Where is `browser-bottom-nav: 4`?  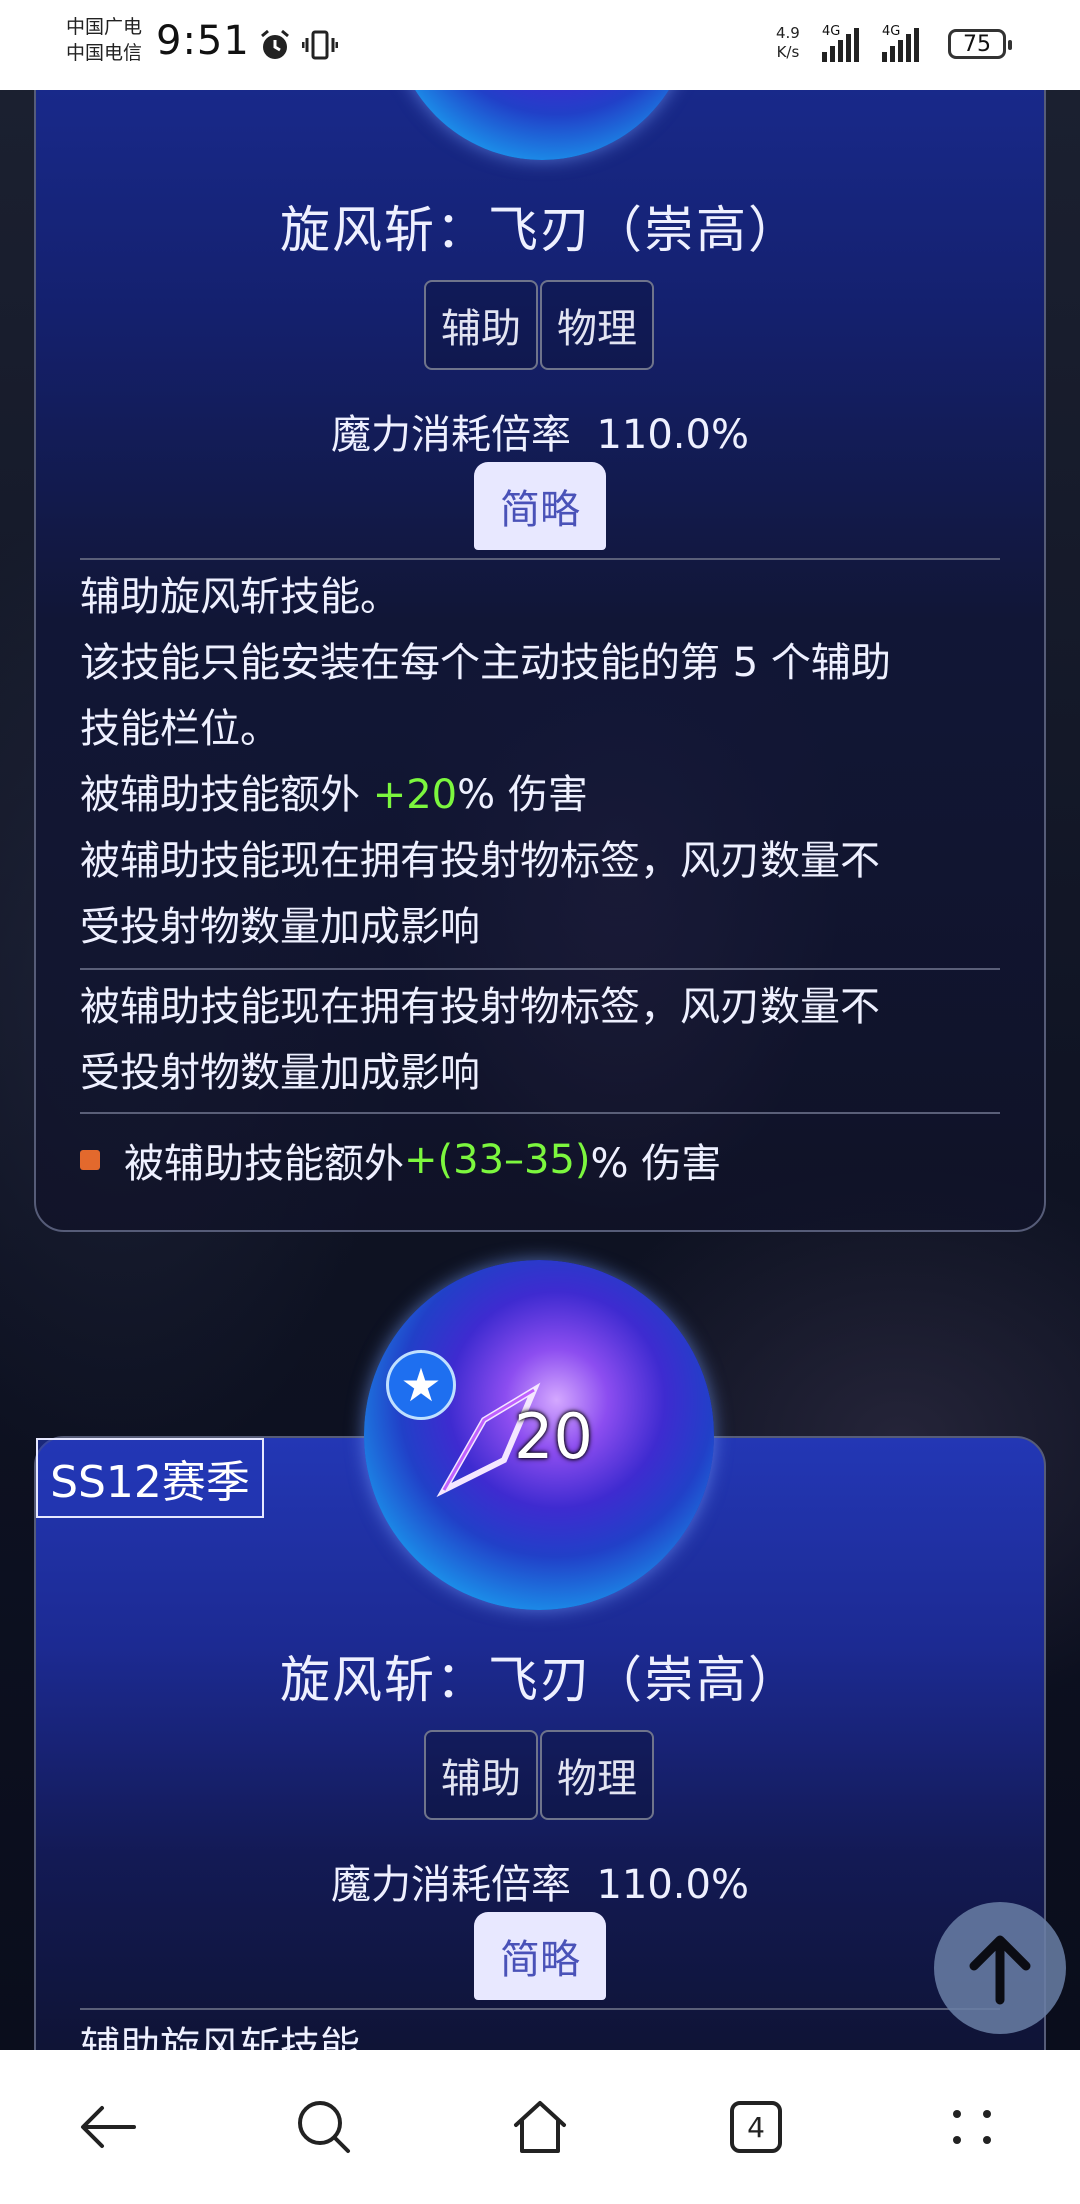 browser-bottom-nav: 4 is located at coordinates (540, 2127).